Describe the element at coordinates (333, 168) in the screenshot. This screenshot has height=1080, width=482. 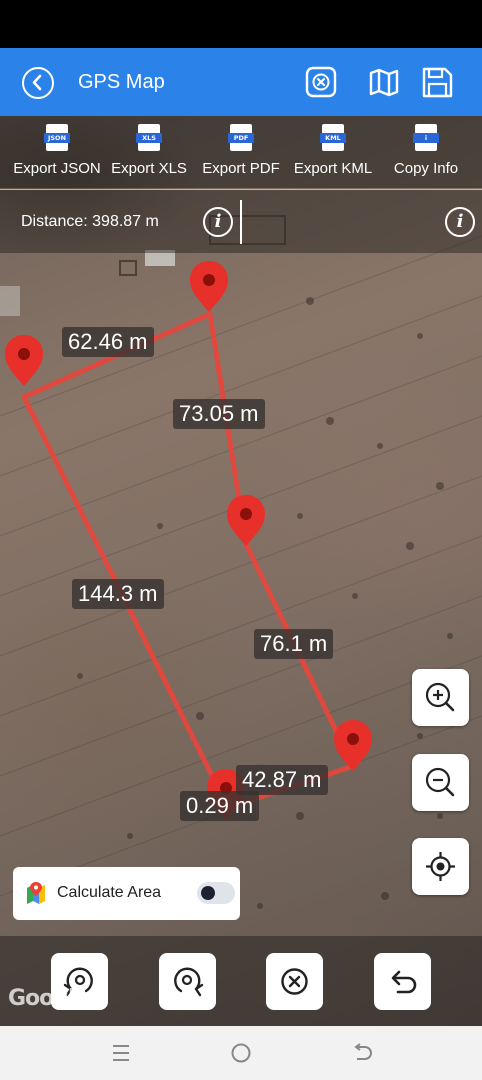
I see `export-kml-label: Export KML` at that location.